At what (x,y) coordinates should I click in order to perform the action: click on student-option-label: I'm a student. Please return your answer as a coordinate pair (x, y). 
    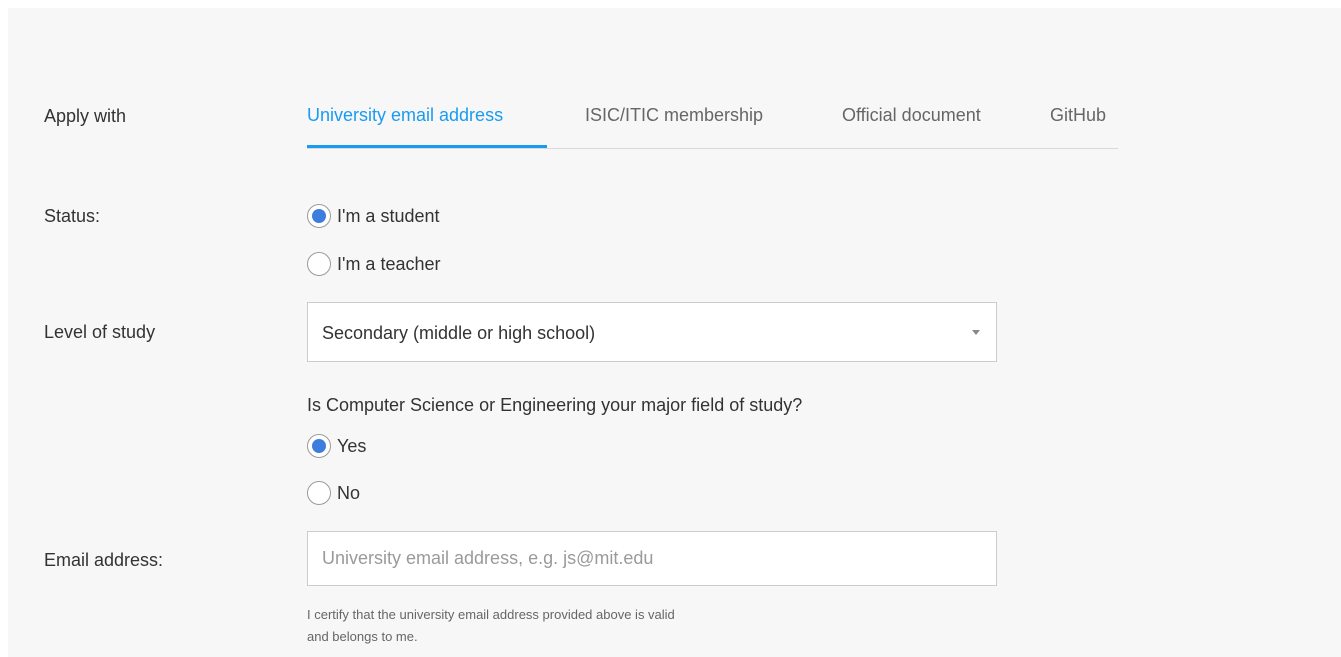
    Looking at the image, I should click on (388, 216).